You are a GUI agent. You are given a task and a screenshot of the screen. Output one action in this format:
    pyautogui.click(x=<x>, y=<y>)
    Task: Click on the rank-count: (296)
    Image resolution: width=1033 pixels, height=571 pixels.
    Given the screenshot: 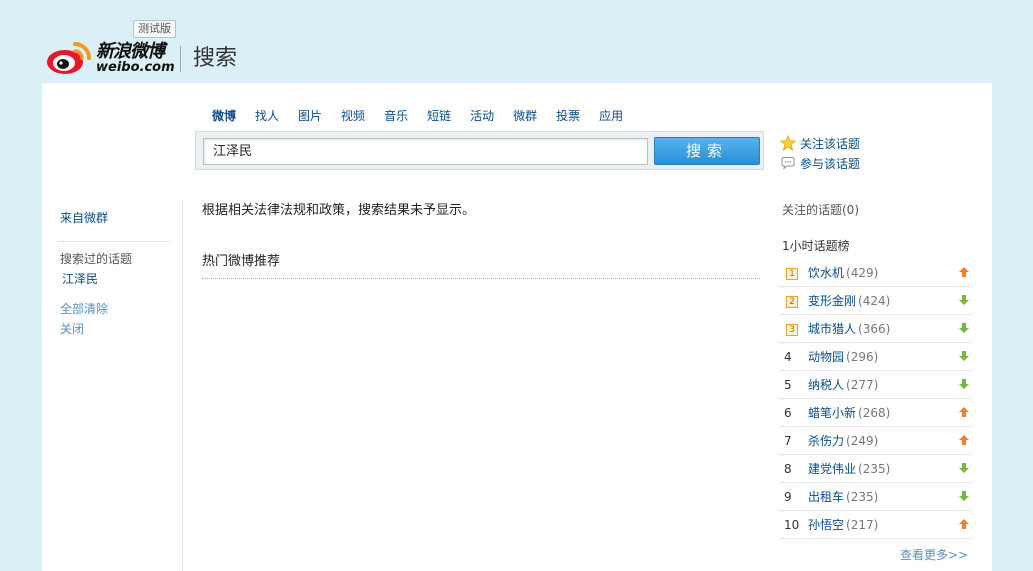 What is the action you would take?
    pyautogui.click(x=862, y=356)
    